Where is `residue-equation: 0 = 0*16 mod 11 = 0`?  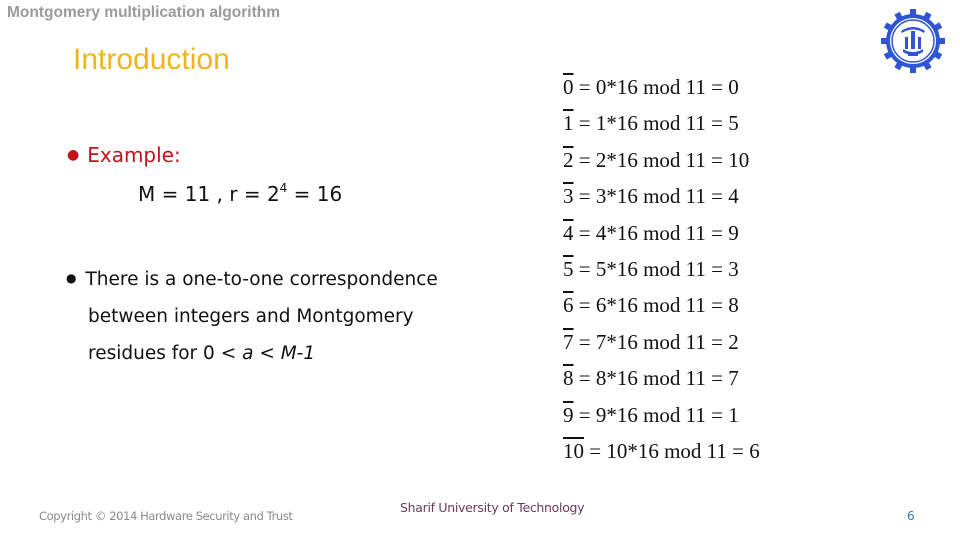
residue-equation: 0 = 0*16 mod 11 = 0 is located at coordinates (661, 90).